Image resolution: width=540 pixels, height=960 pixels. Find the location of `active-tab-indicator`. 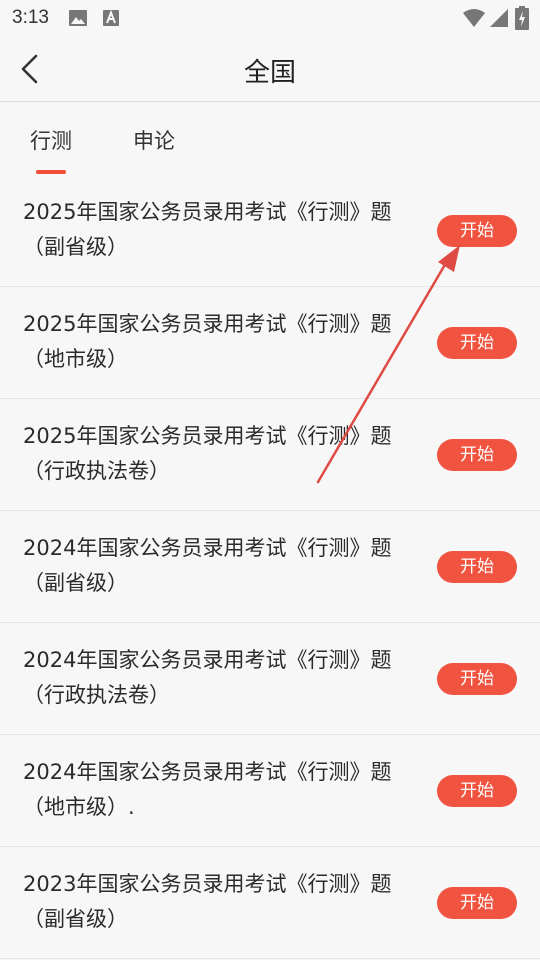

active-tab-indicator is located at coordinates (51, 172).